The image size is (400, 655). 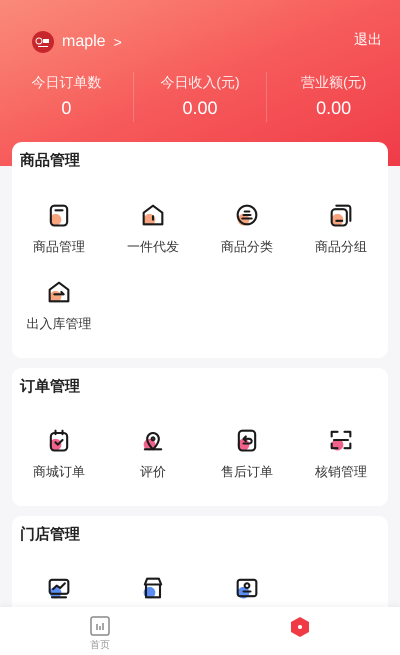 What do you see at coordinates (66, 108) in the screenshot?
I see `stat-value: 0` at bounding box center [66, 108].